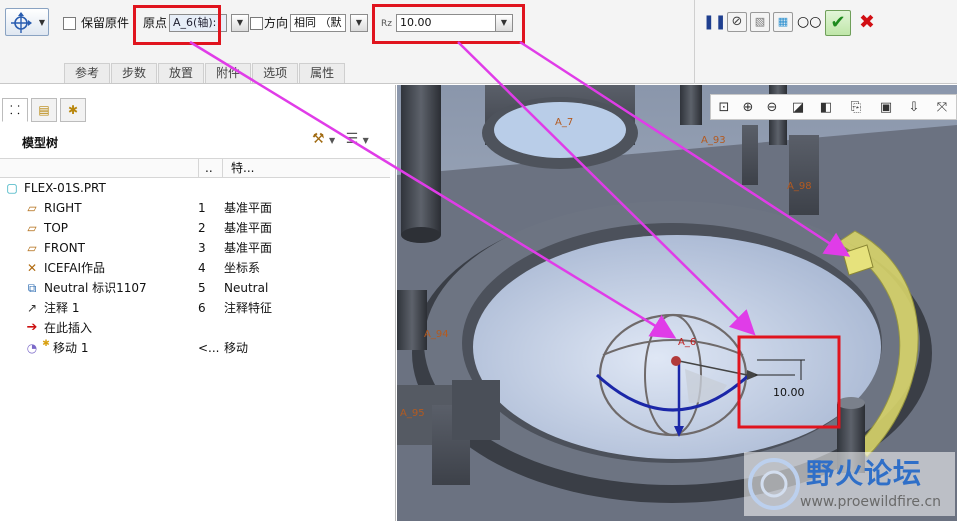 This screenshot has height=521, width=957. Describe the element at coordinates (240, 23) in the screenshot. I see `origin-options-dropdown: ▼` at that location.